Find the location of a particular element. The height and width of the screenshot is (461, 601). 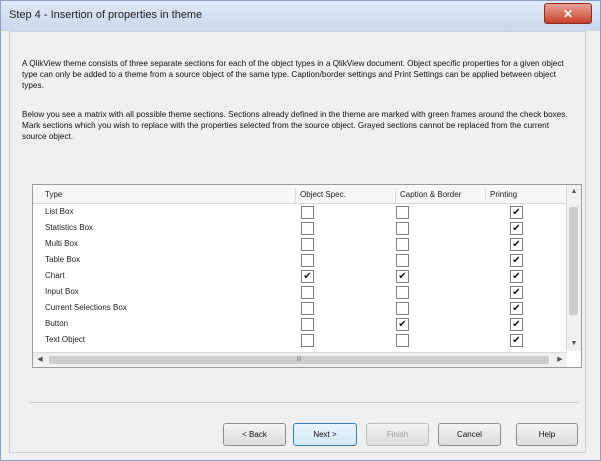

back-button: < Back is located at coordinates (254, 434).